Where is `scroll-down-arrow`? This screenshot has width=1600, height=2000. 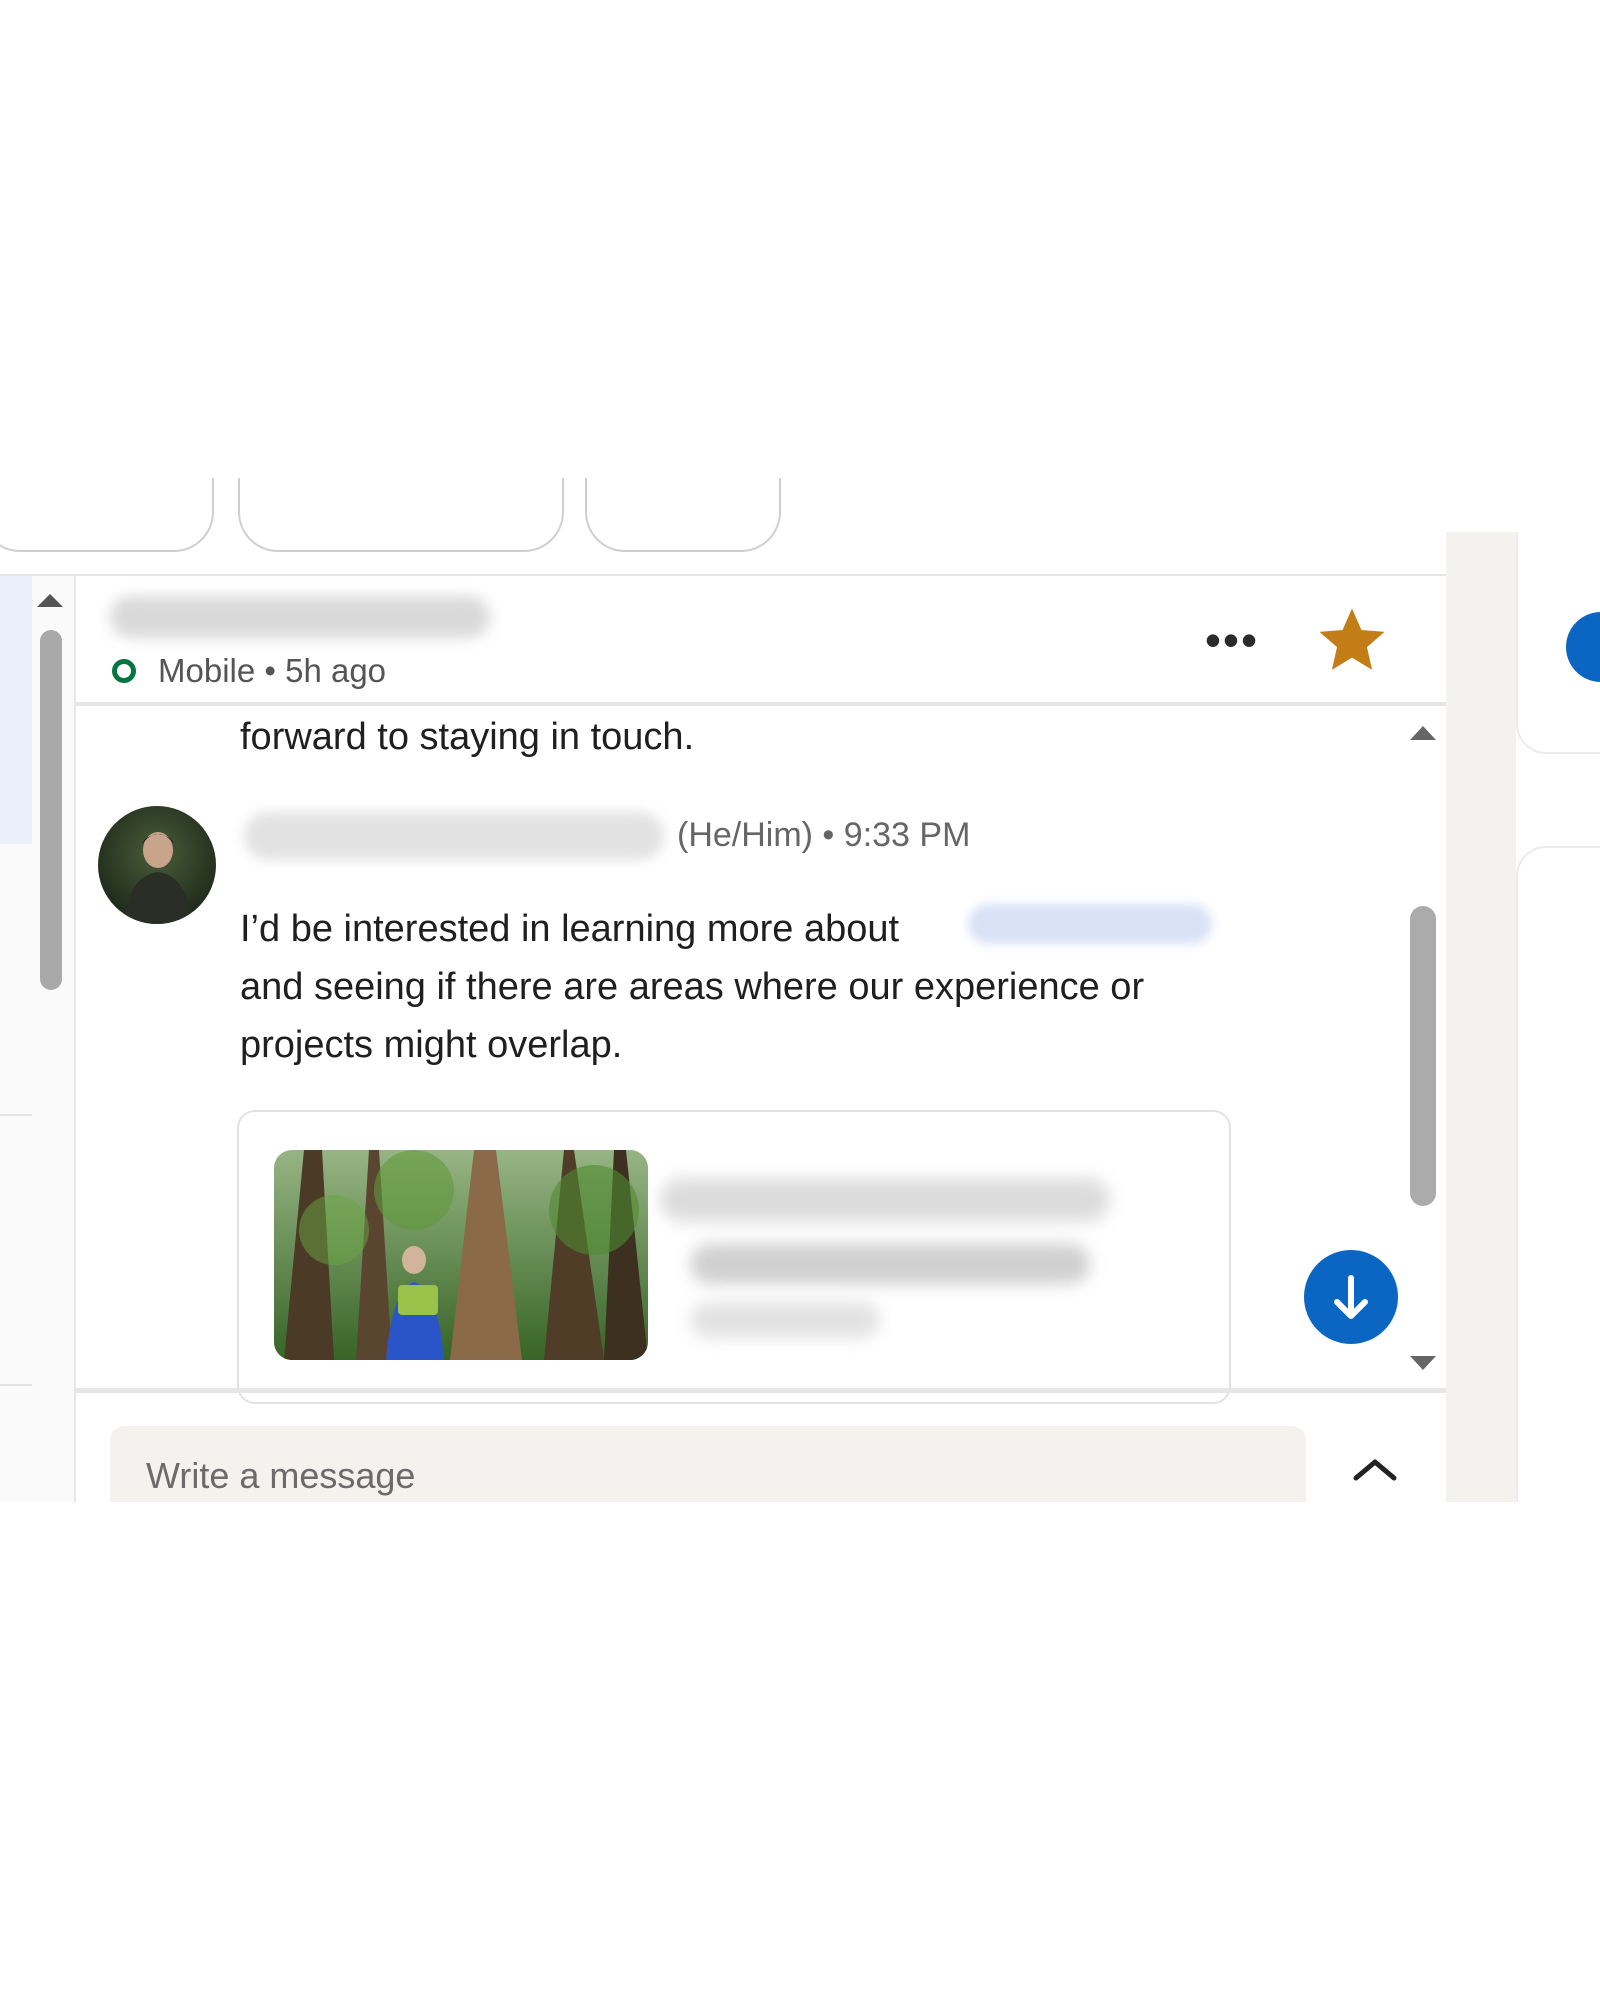
scroll-down-arrow is located at coordinates (1423, 1363).